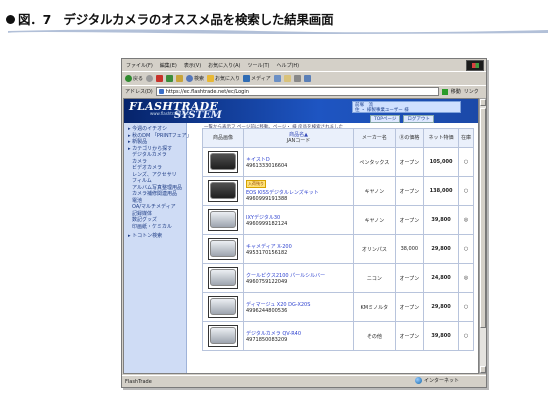 Image resolution: width=551 pixels, height=408 pixels. I want to click on product-name-link: EOS KISSデジタルレンズキット, so click(299, 192).